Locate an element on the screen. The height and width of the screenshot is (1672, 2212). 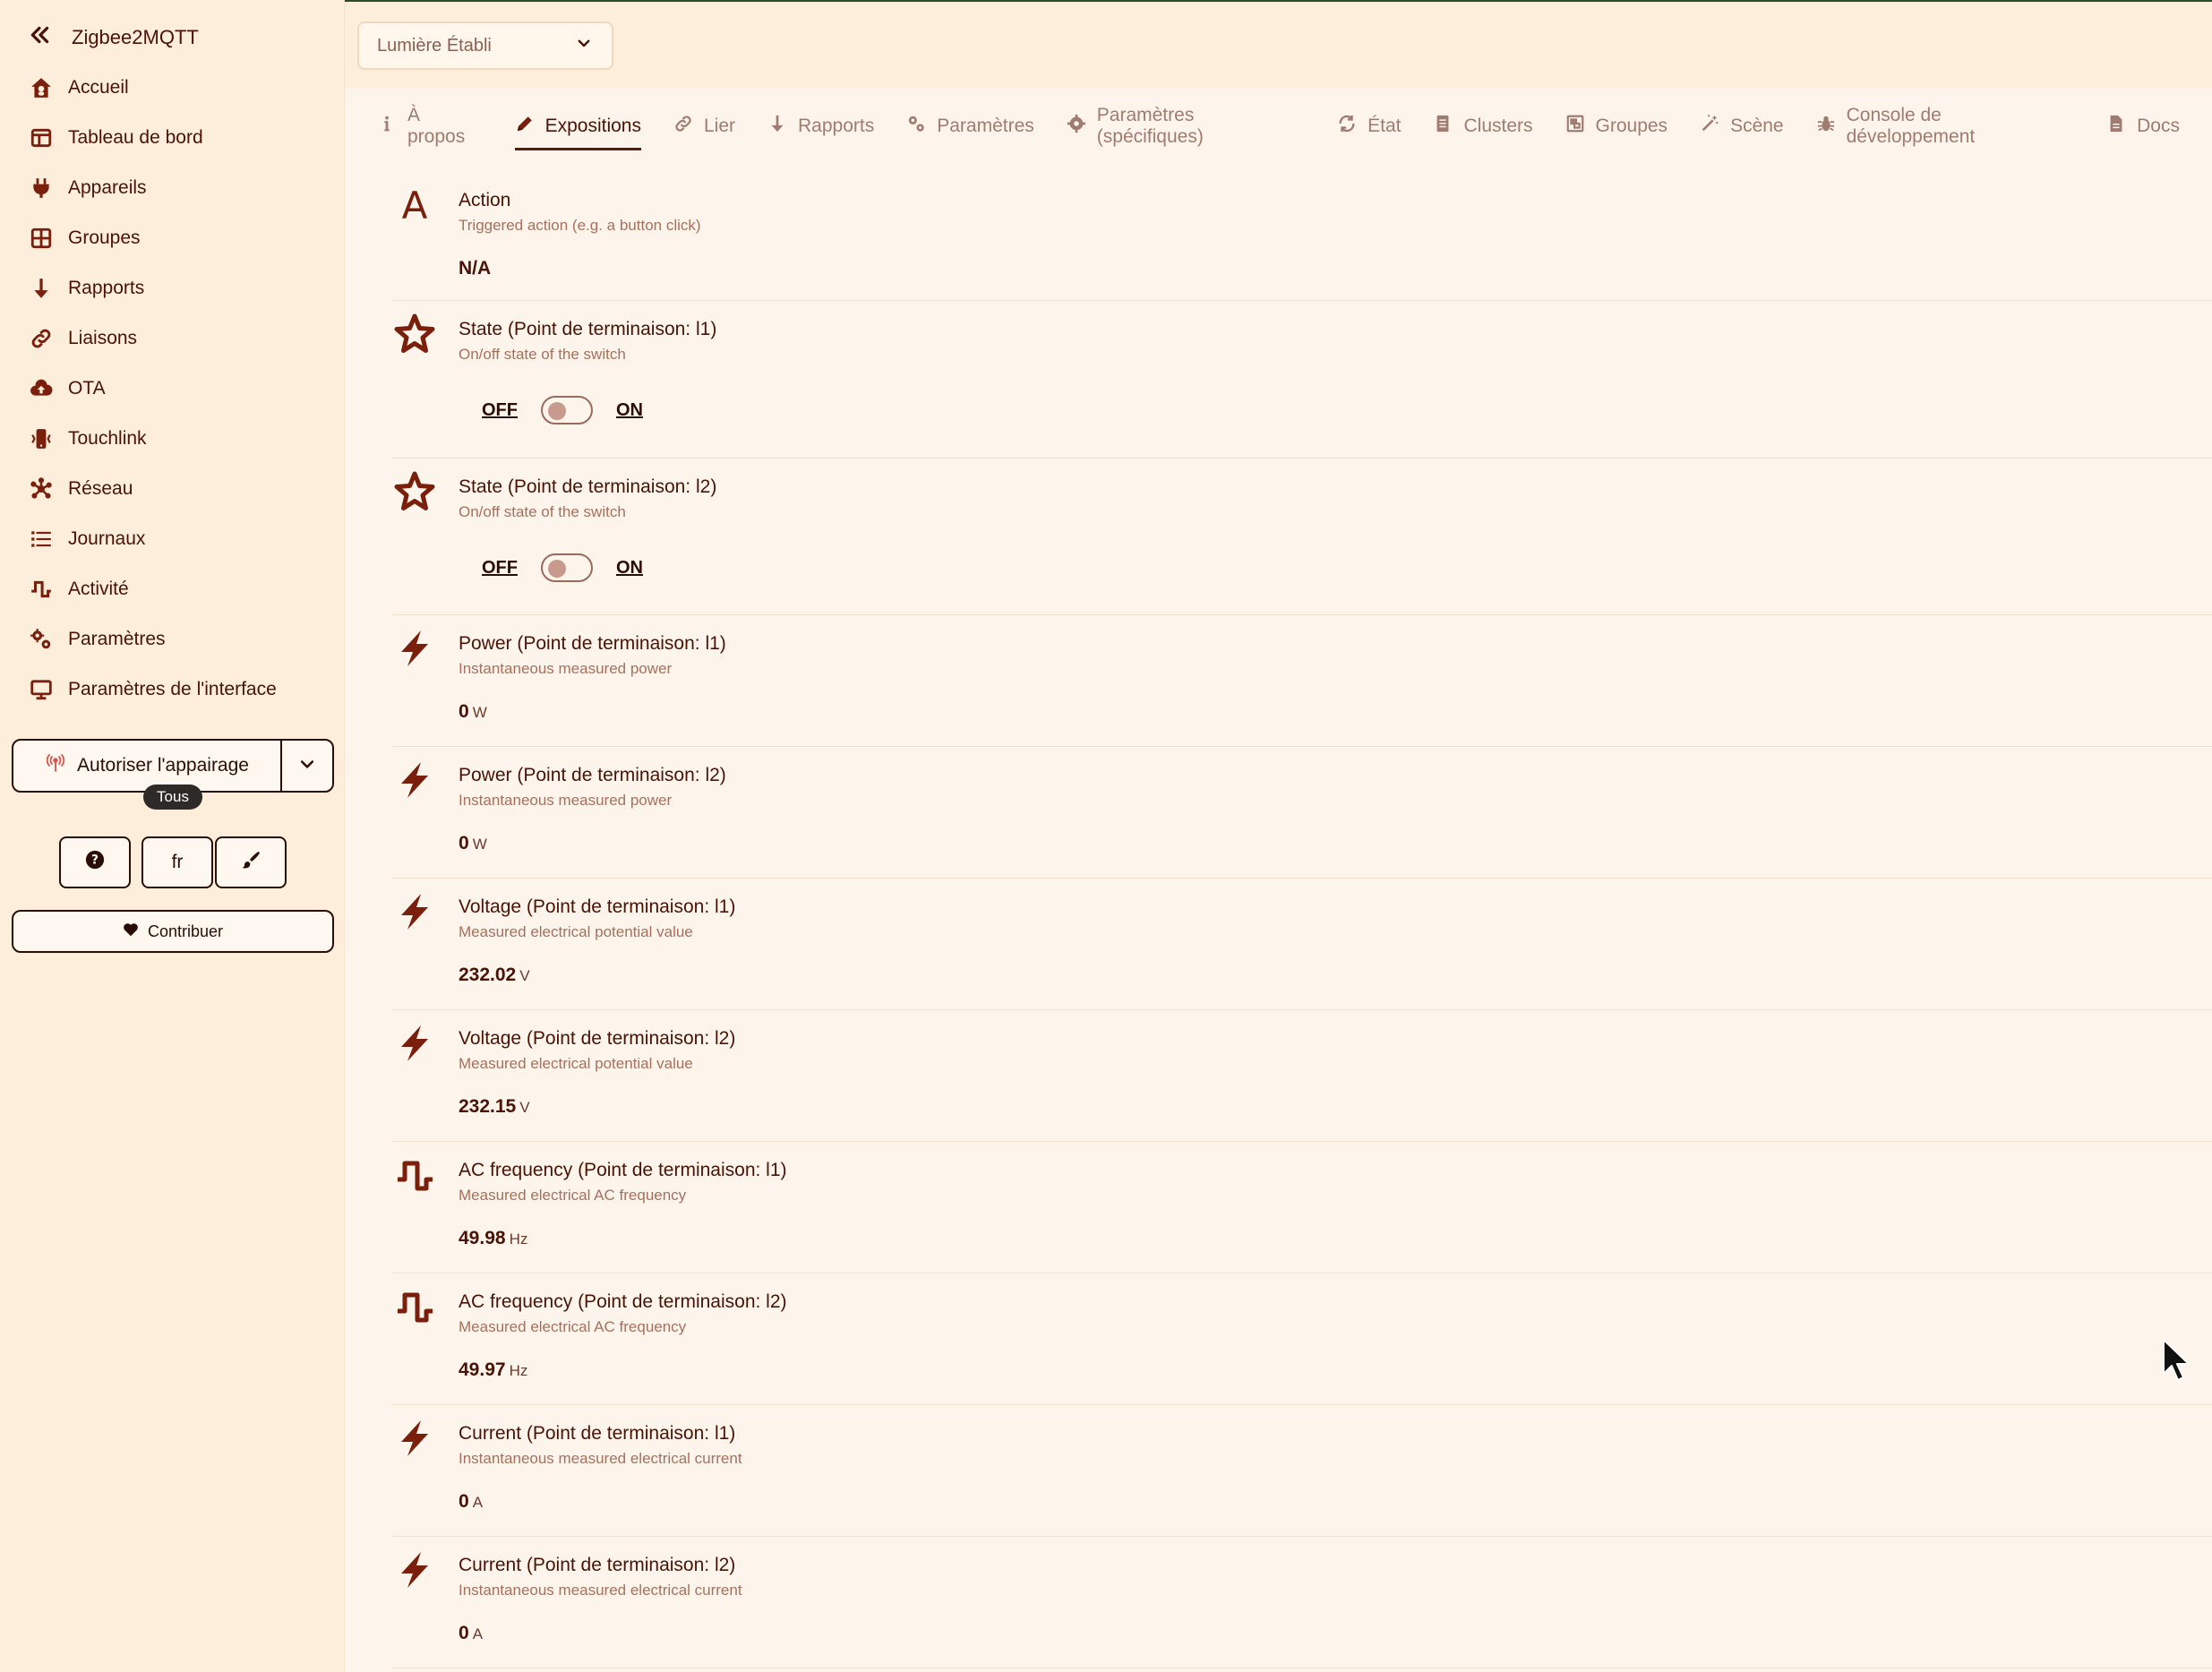
monitor-icon is located at coordinates (41, 689).